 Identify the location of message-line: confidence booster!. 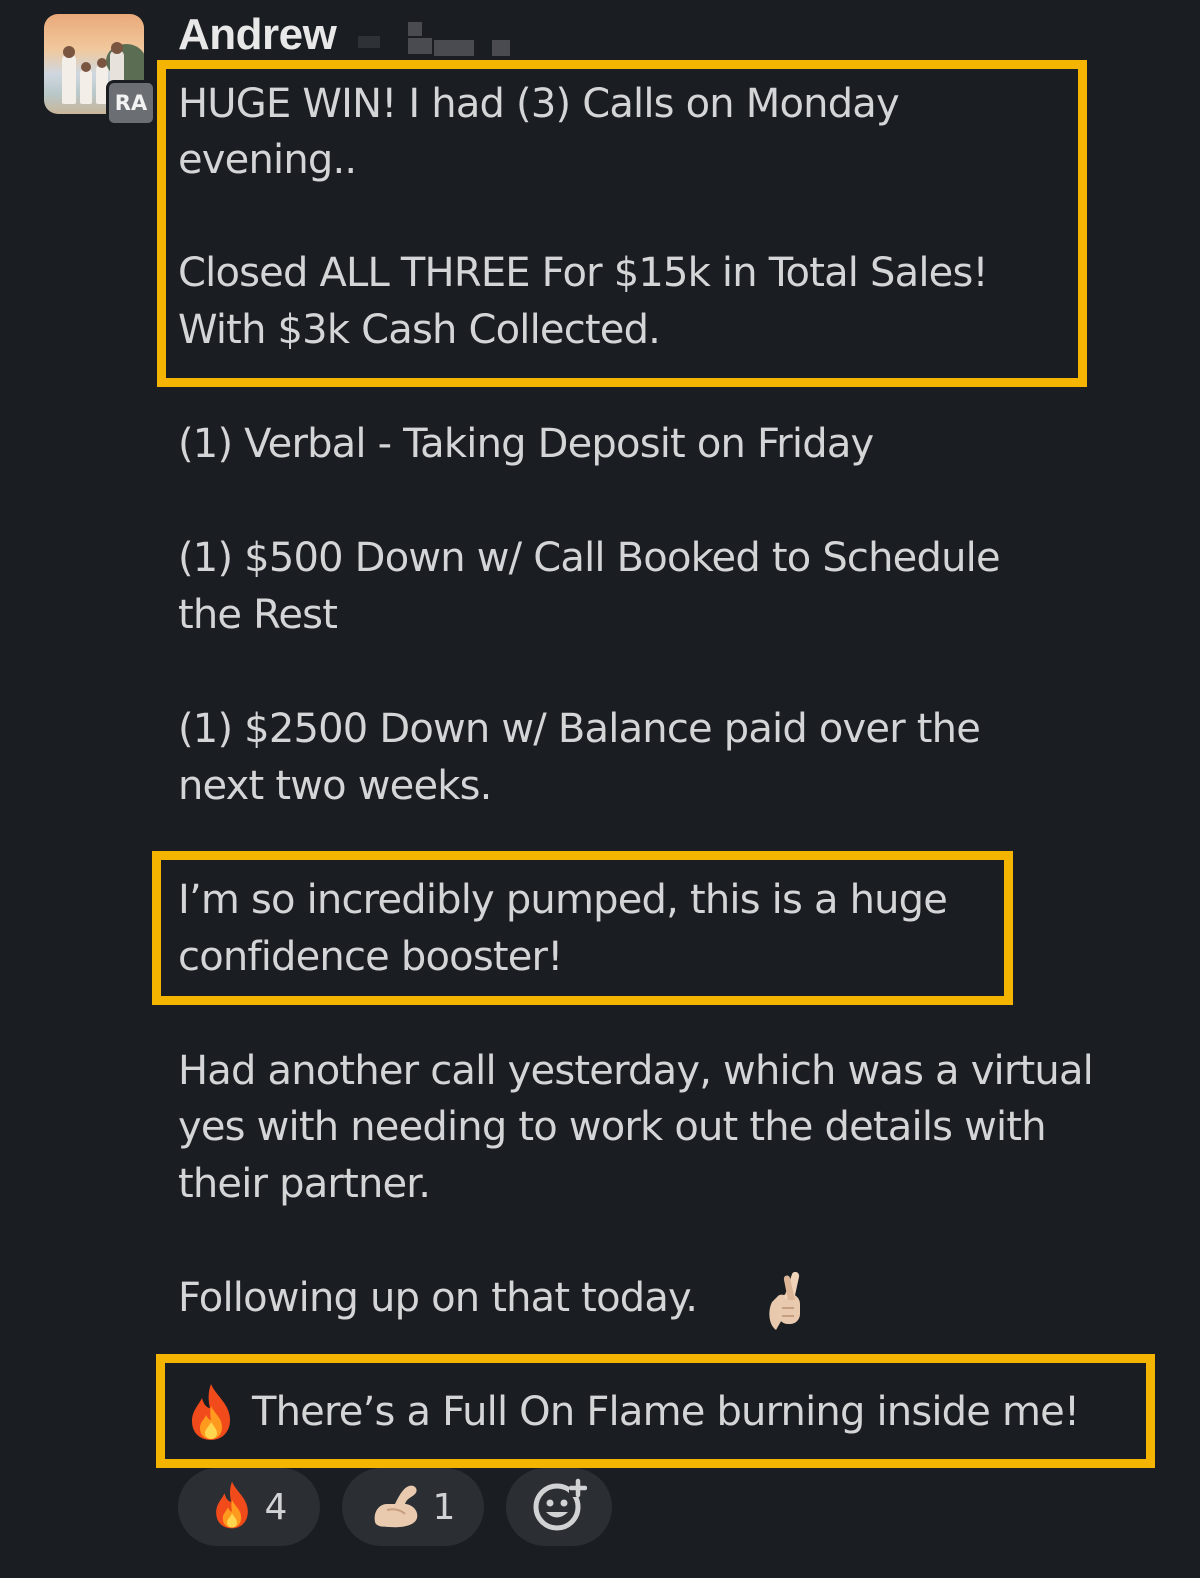
(370, 957).